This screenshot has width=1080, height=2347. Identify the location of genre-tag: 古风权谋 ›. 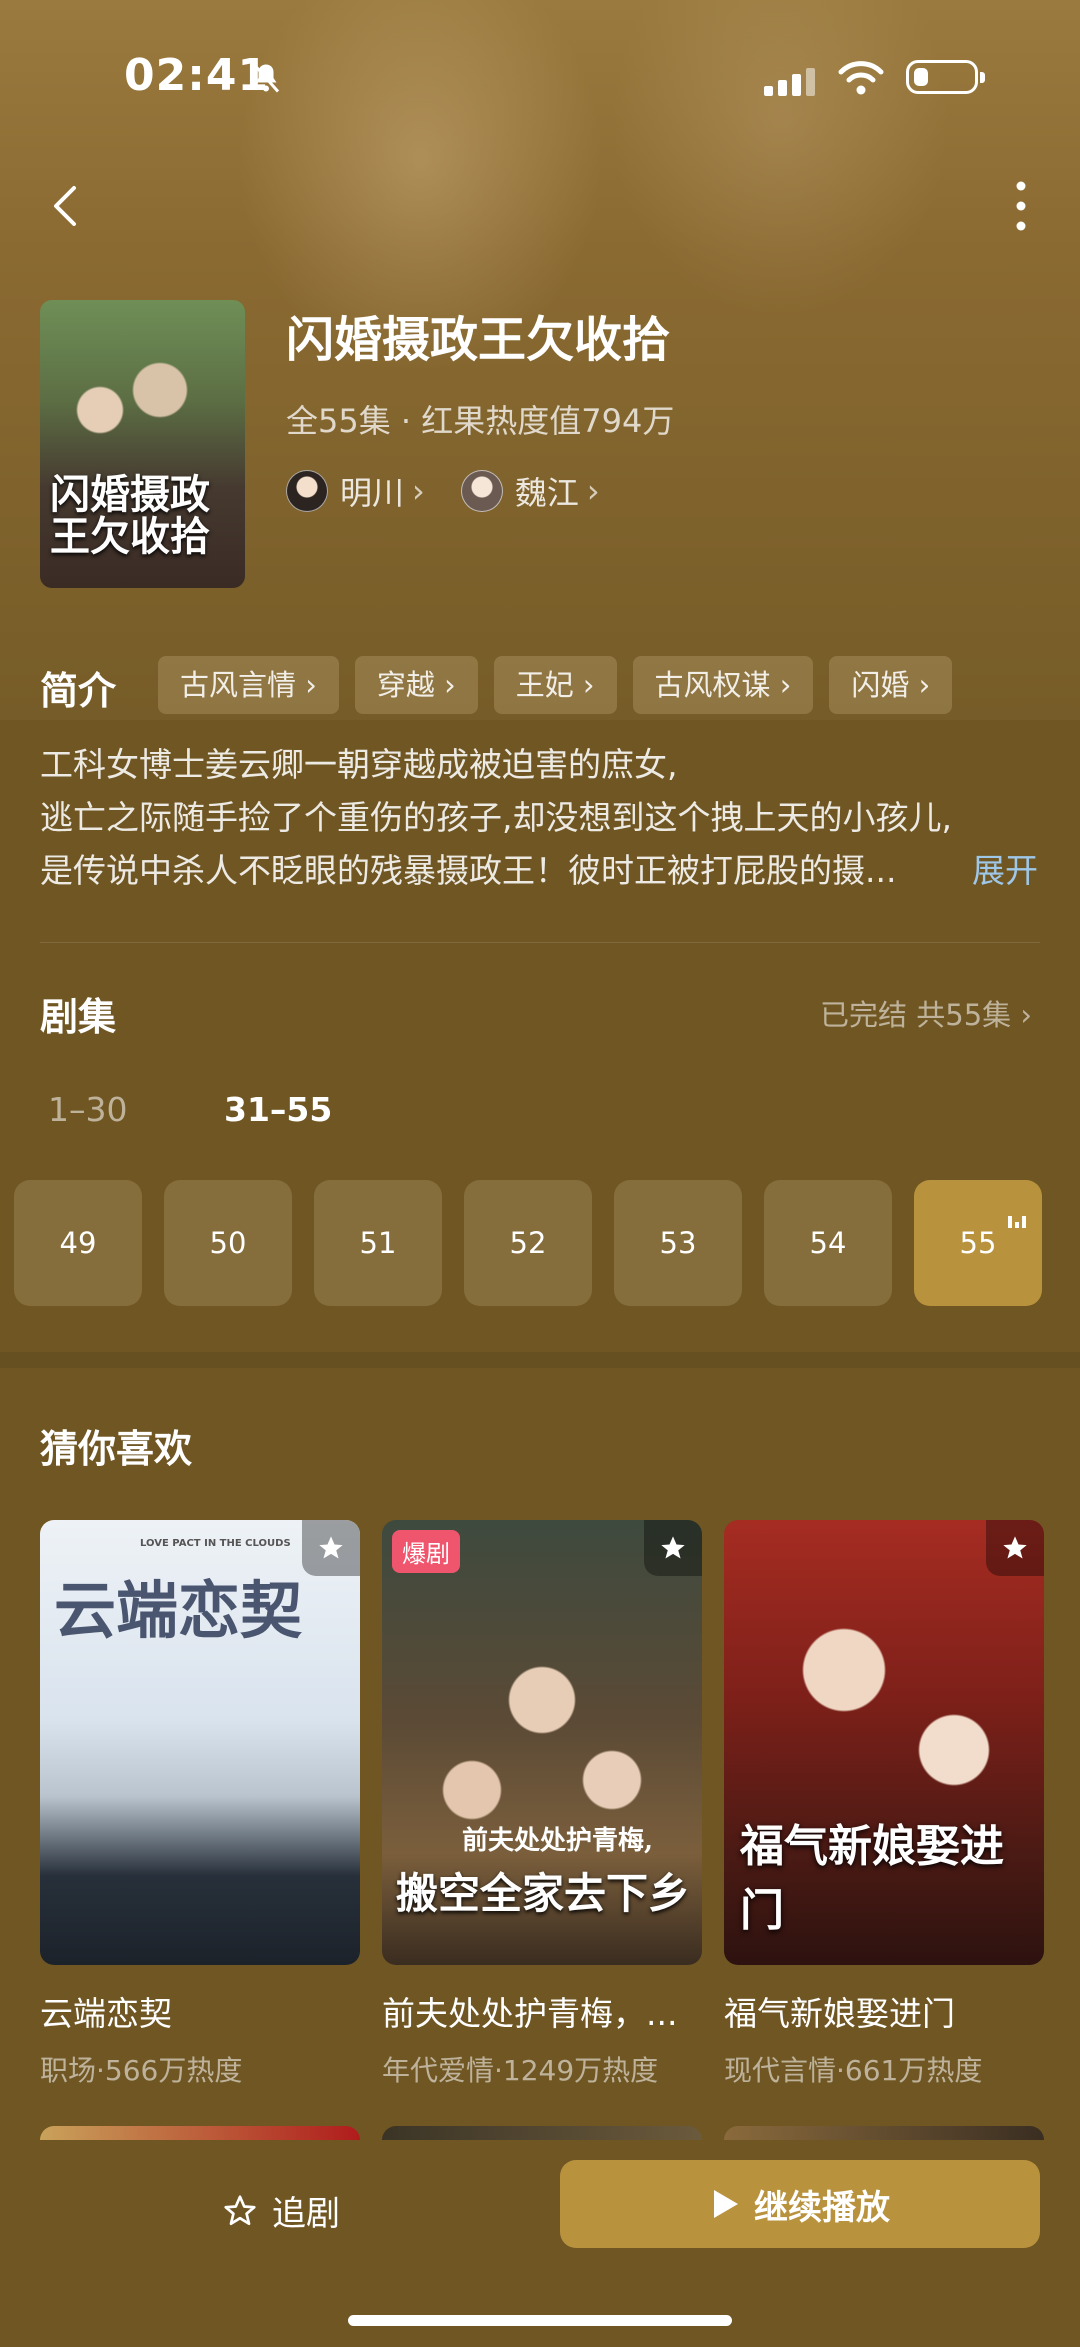
(723, 685).